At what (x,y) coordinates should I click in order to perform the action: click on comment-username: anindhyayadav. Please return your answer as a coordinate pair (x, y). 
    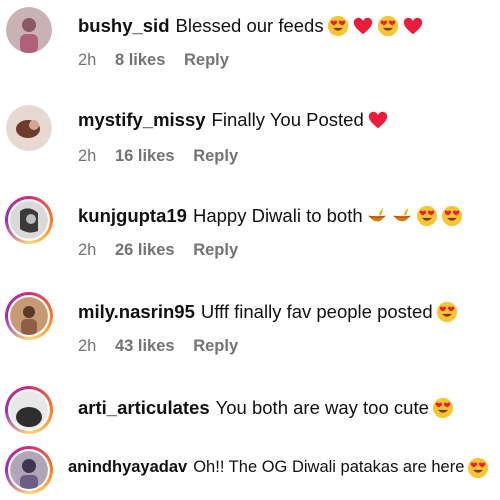
    Looking at the image, I should click on (127, 467).